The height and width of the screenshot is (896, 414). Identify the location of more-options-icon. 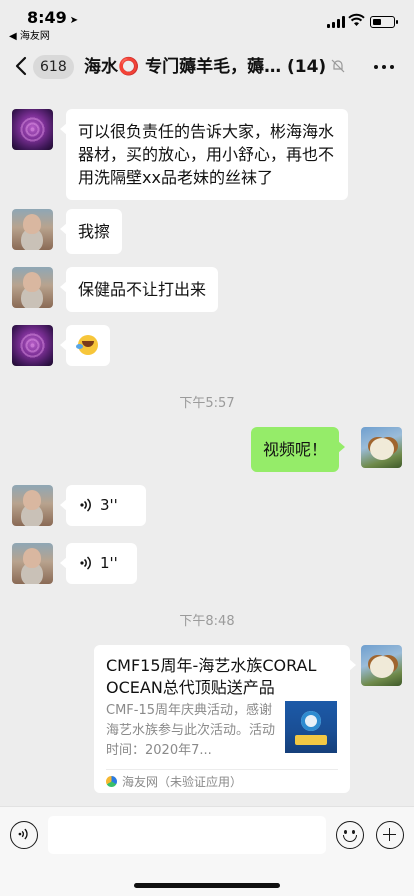
(384, 67).